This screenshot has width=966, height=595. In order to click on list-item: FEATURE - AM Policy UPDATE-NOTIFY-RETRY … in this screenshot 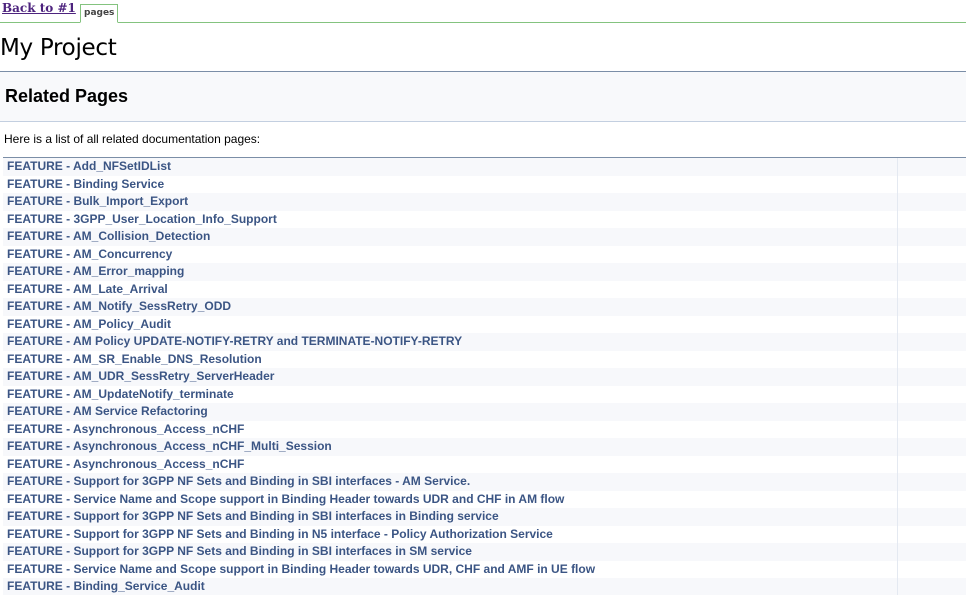, I will do `click(484, 342)`.